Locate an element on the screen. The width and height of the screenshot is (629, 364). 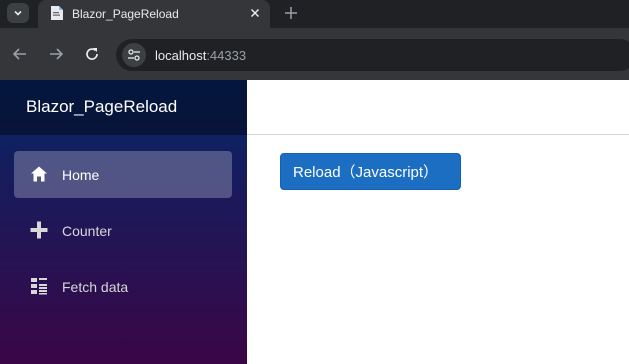
url-host: localhost is located at coordinates (181, 55).